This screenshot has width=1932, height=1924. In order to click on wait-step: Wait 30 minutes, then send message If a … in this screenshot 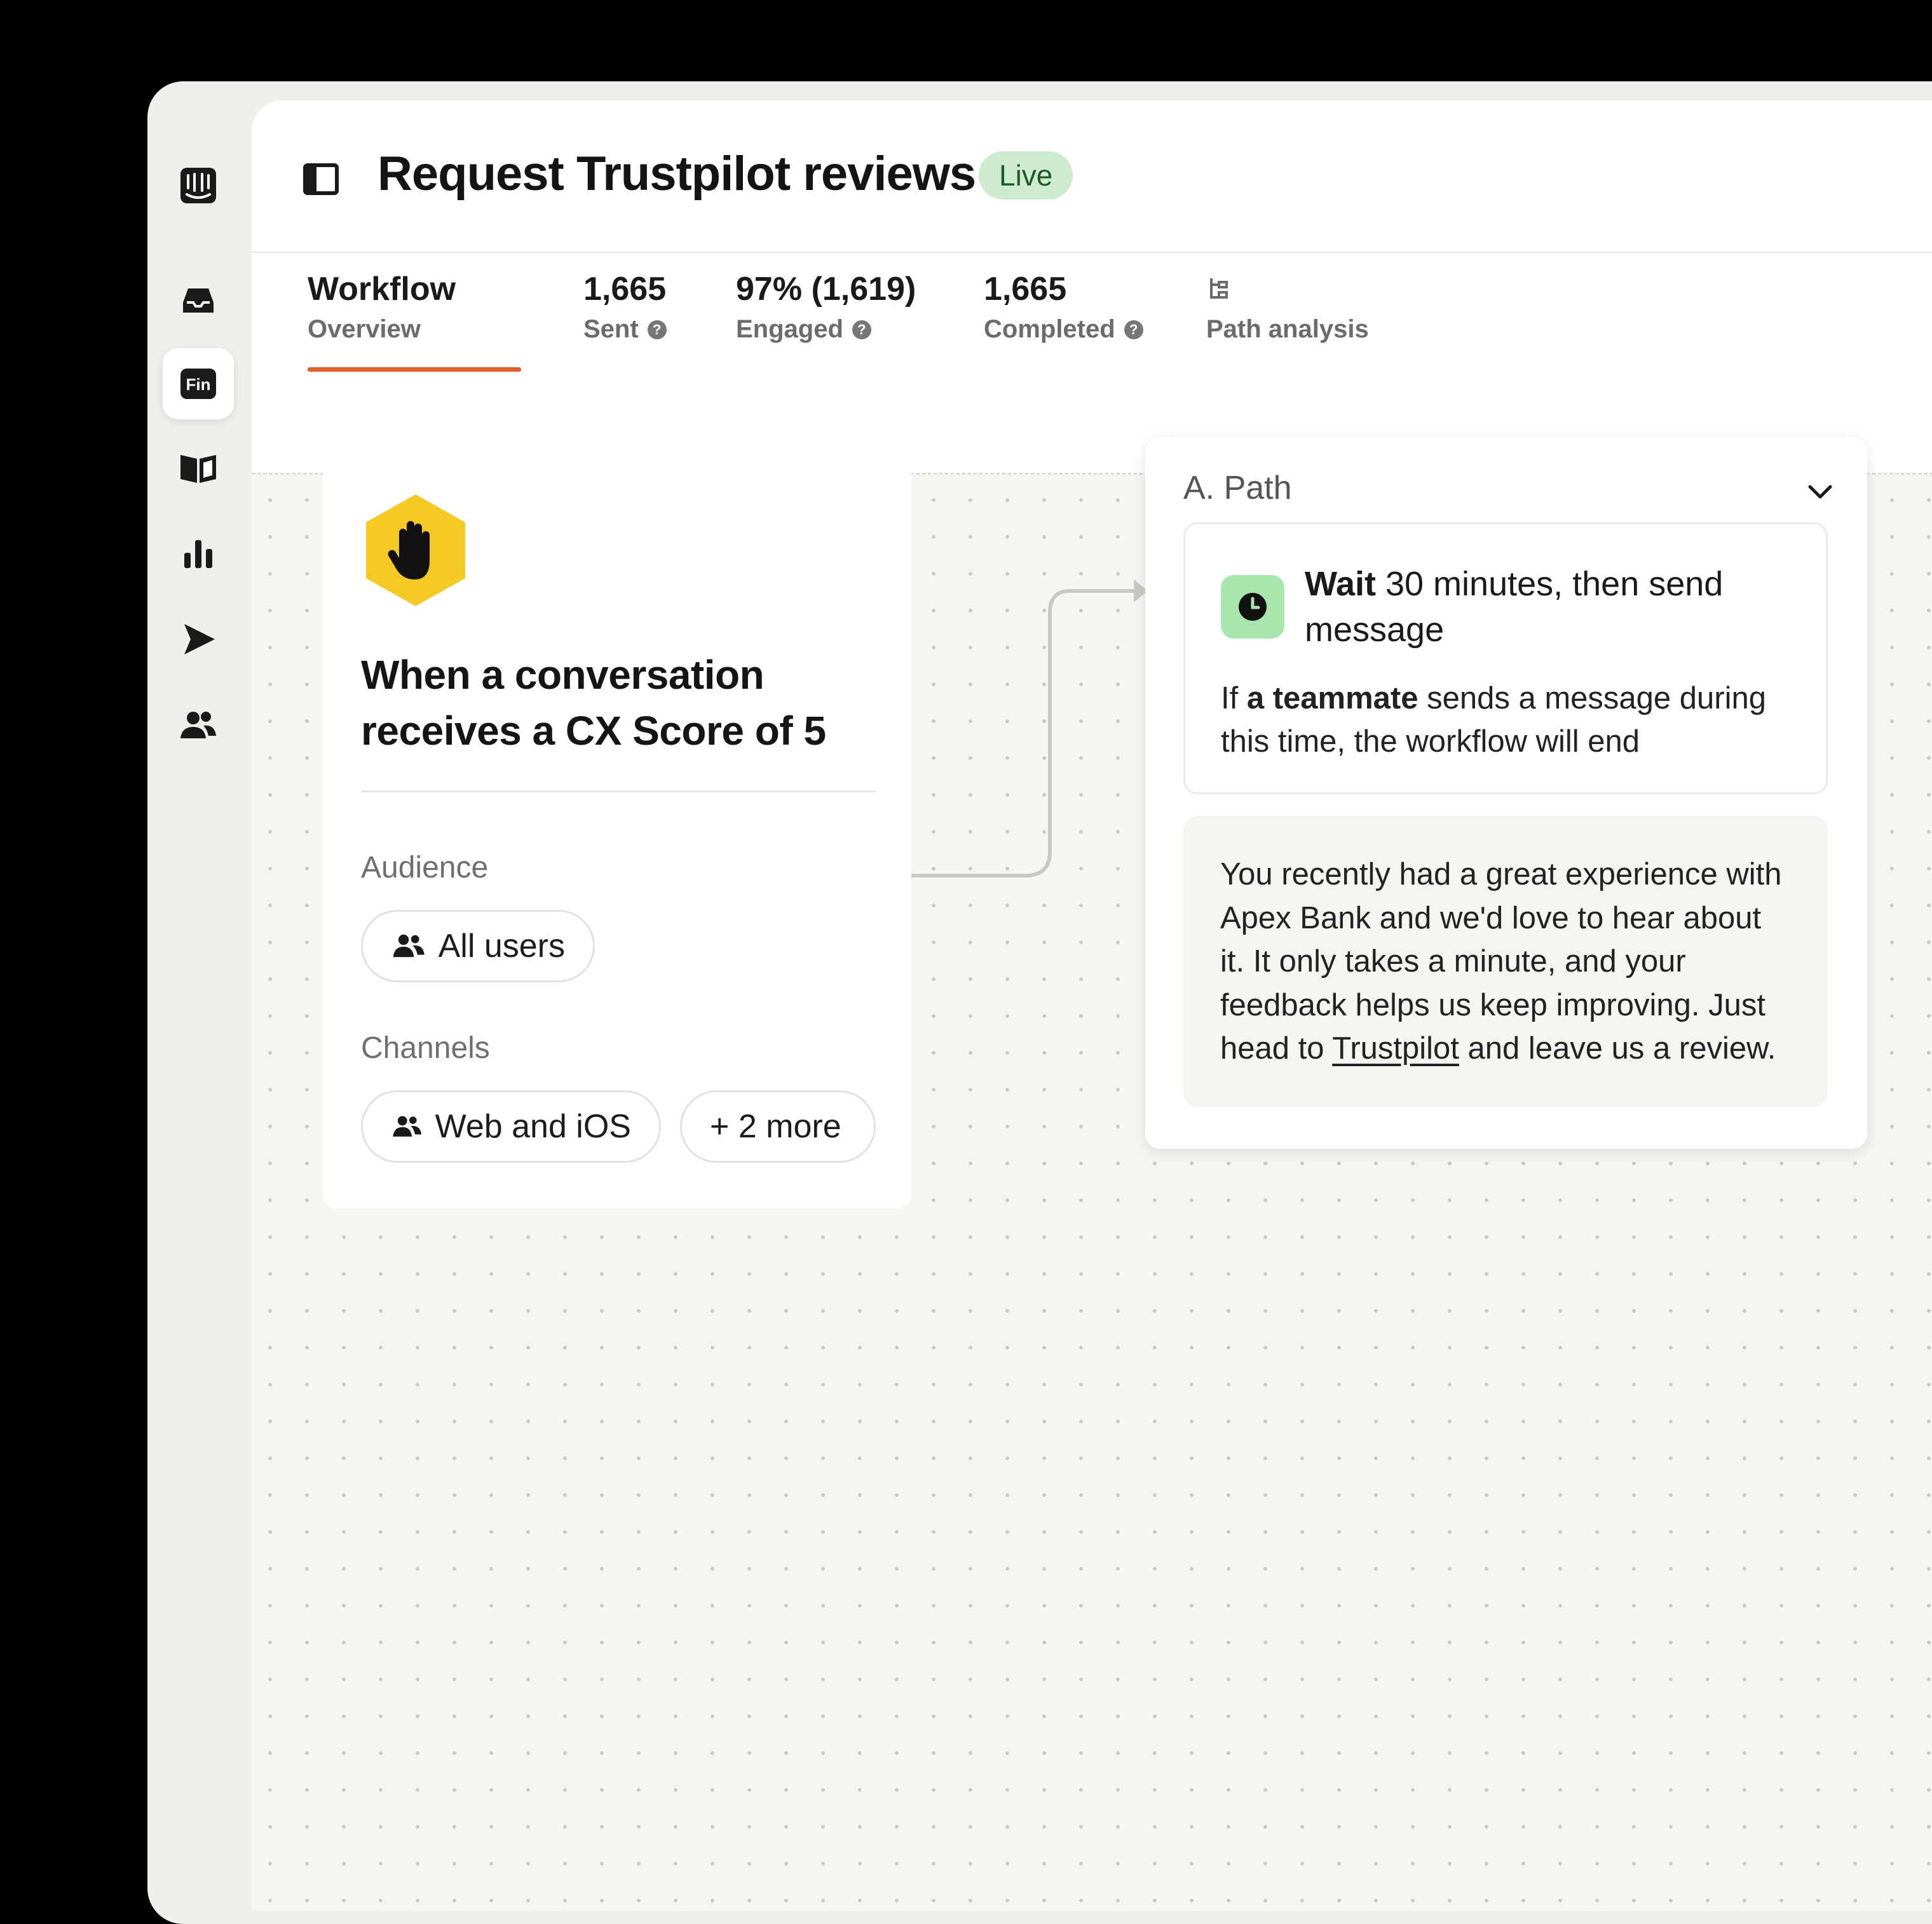, I will do `click(1506, 658)`.